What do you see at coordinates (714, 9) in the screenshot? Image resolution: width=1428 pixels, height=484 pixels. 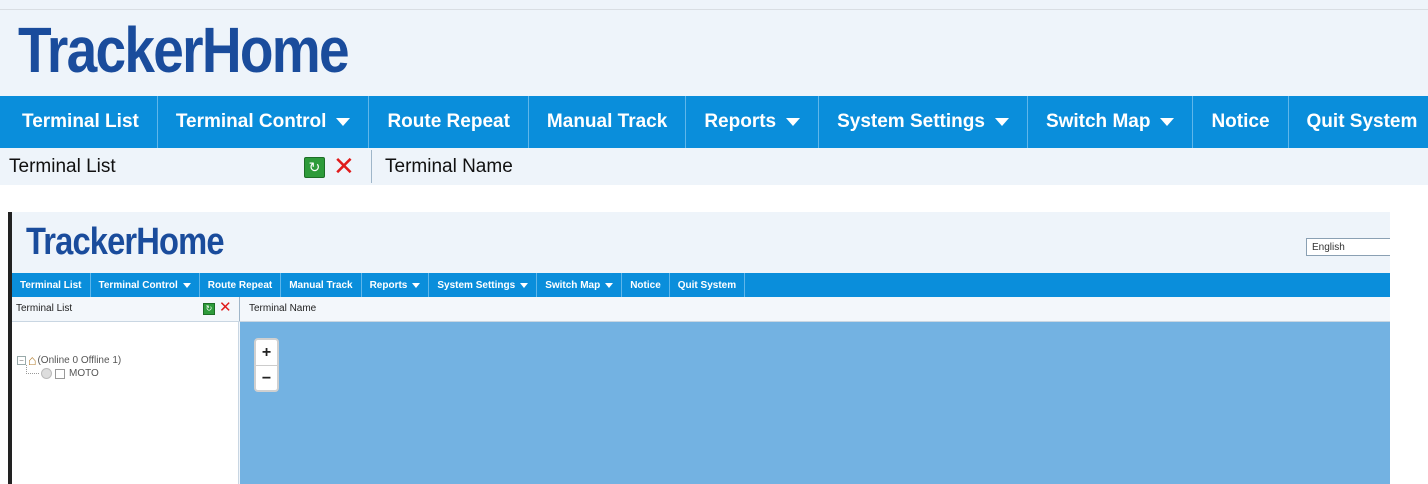 I see `top-border-line` at bounding box center [714, 9].